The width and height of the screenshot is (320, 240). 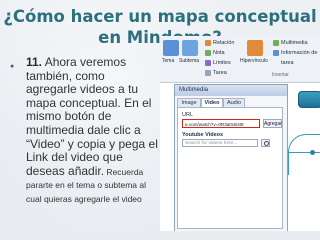 What do you see at coordinates (254, 61) in the screenshot?
I see `hipervinculo-button: Hipervínculo` at bounding box center [254, 61].